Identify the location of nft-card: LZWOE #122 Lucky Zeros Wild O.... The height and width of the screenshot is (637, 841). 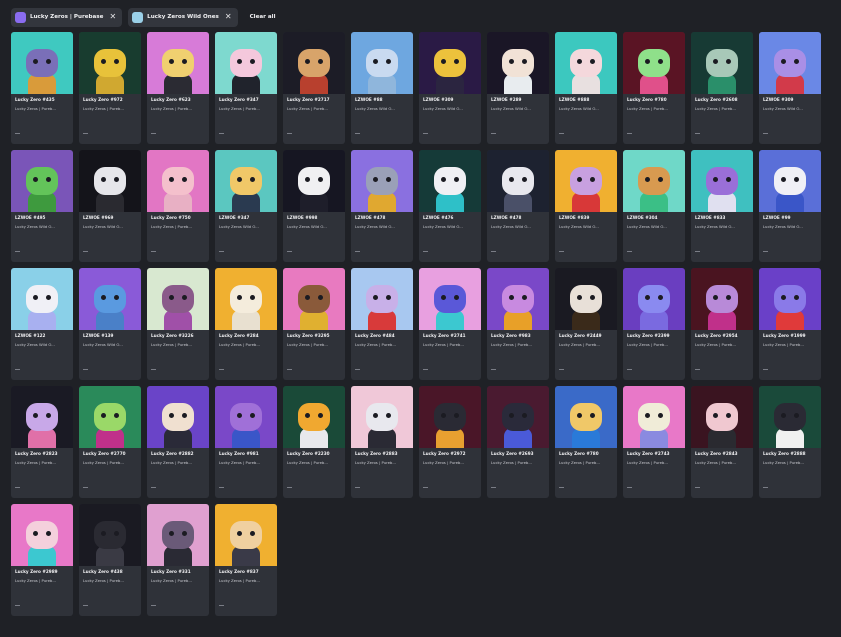
(42, 324).